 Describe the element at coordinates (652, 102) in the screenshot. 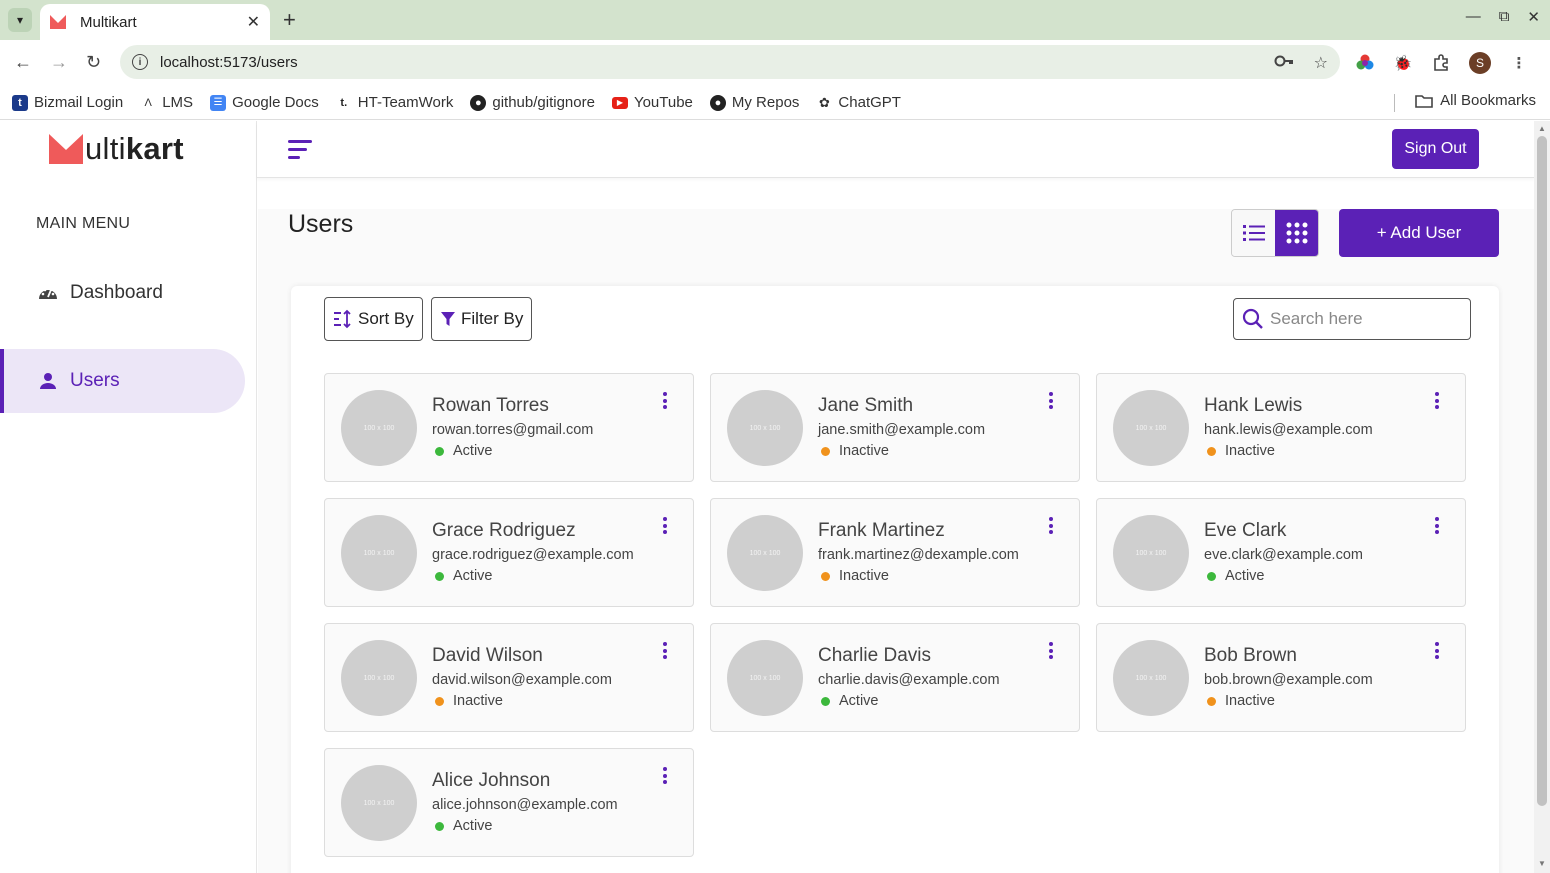

I see `bookmark-youtube: ▶ YouTube` at that location.